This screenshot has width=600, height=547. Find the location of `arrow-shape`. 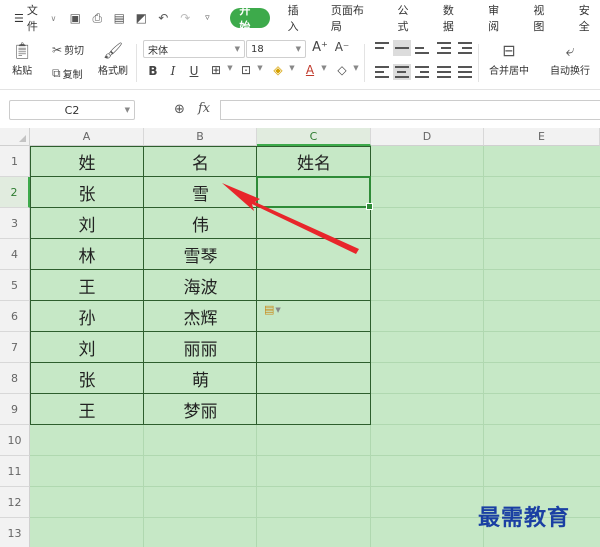

arrow-shape is located at coordinates (290, 218).